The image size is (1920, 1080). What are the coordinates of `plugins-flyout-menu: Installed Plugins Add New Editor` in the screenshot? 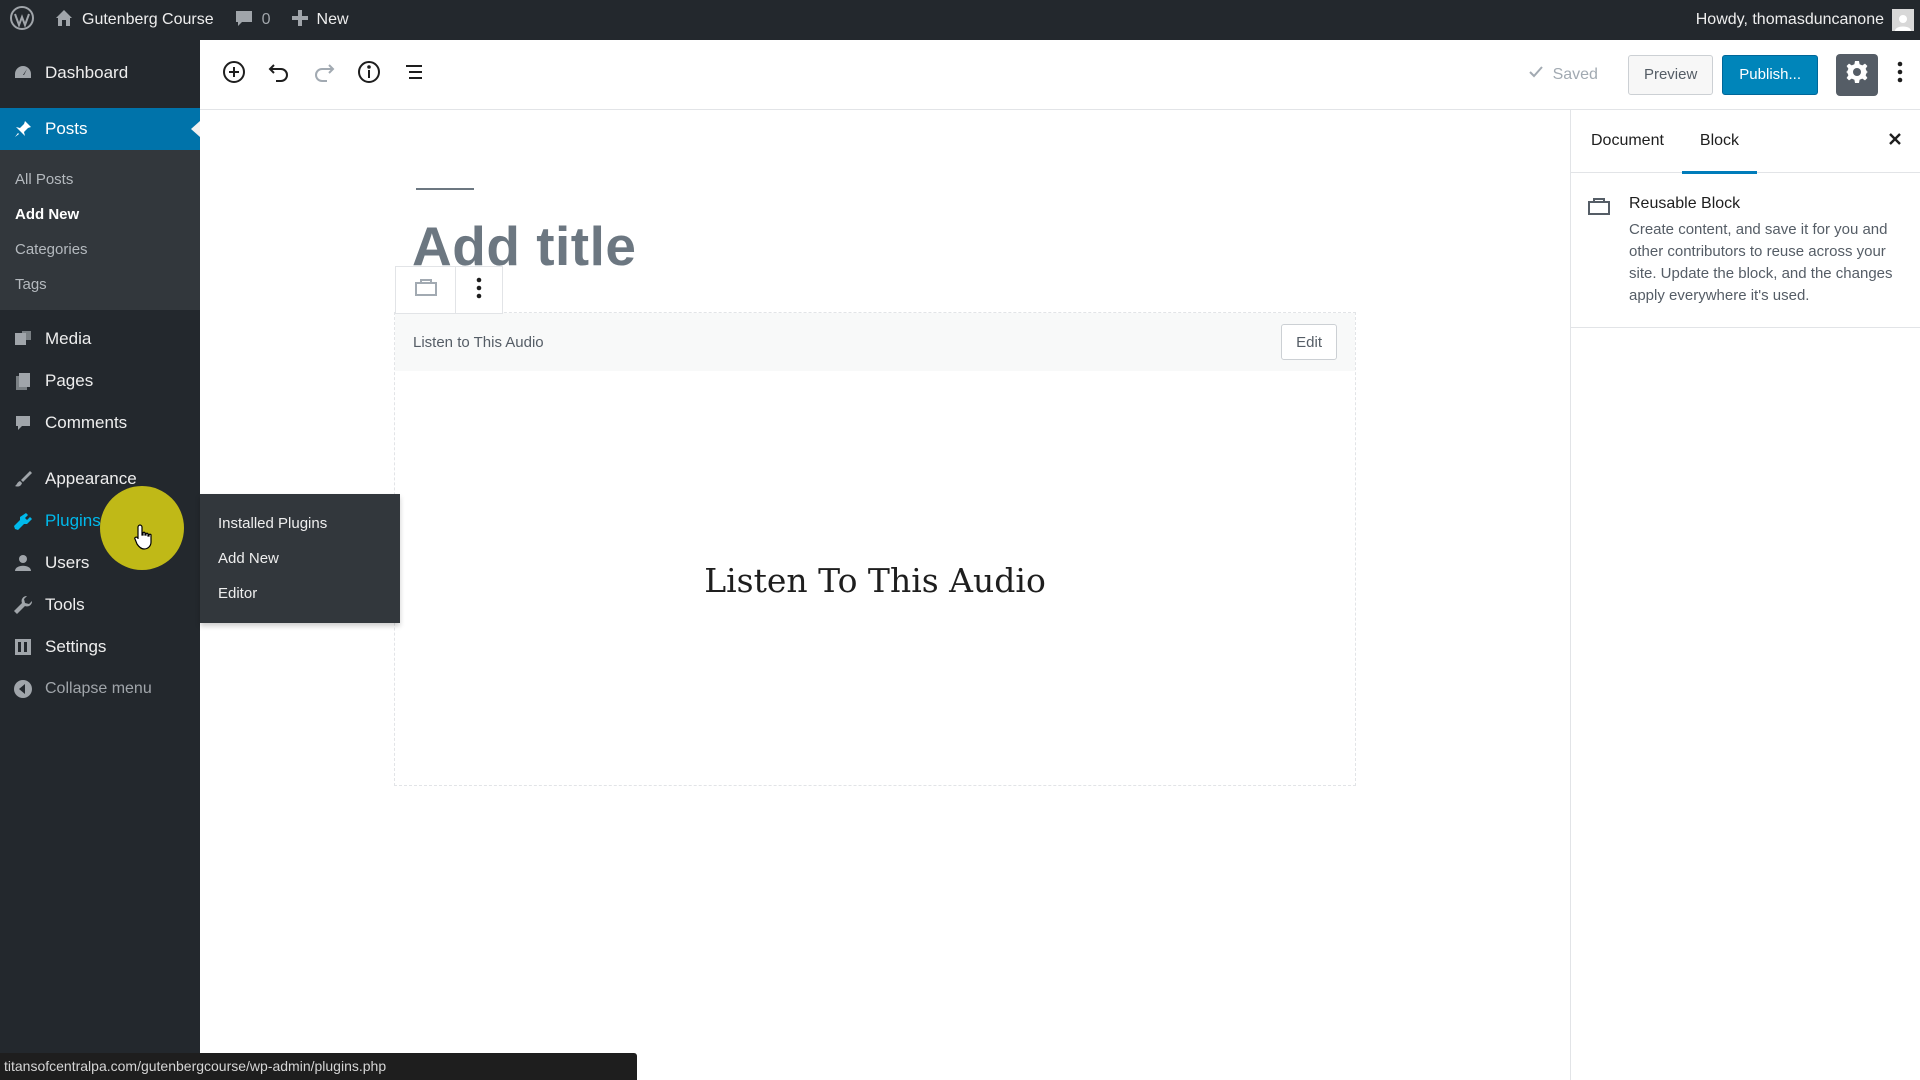 It's located at (300, 558).